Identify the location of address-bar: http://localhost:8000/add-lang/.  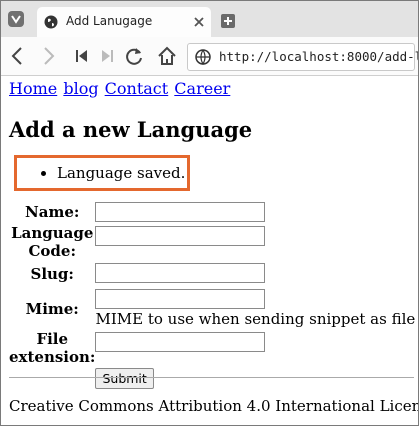
(302, 57).